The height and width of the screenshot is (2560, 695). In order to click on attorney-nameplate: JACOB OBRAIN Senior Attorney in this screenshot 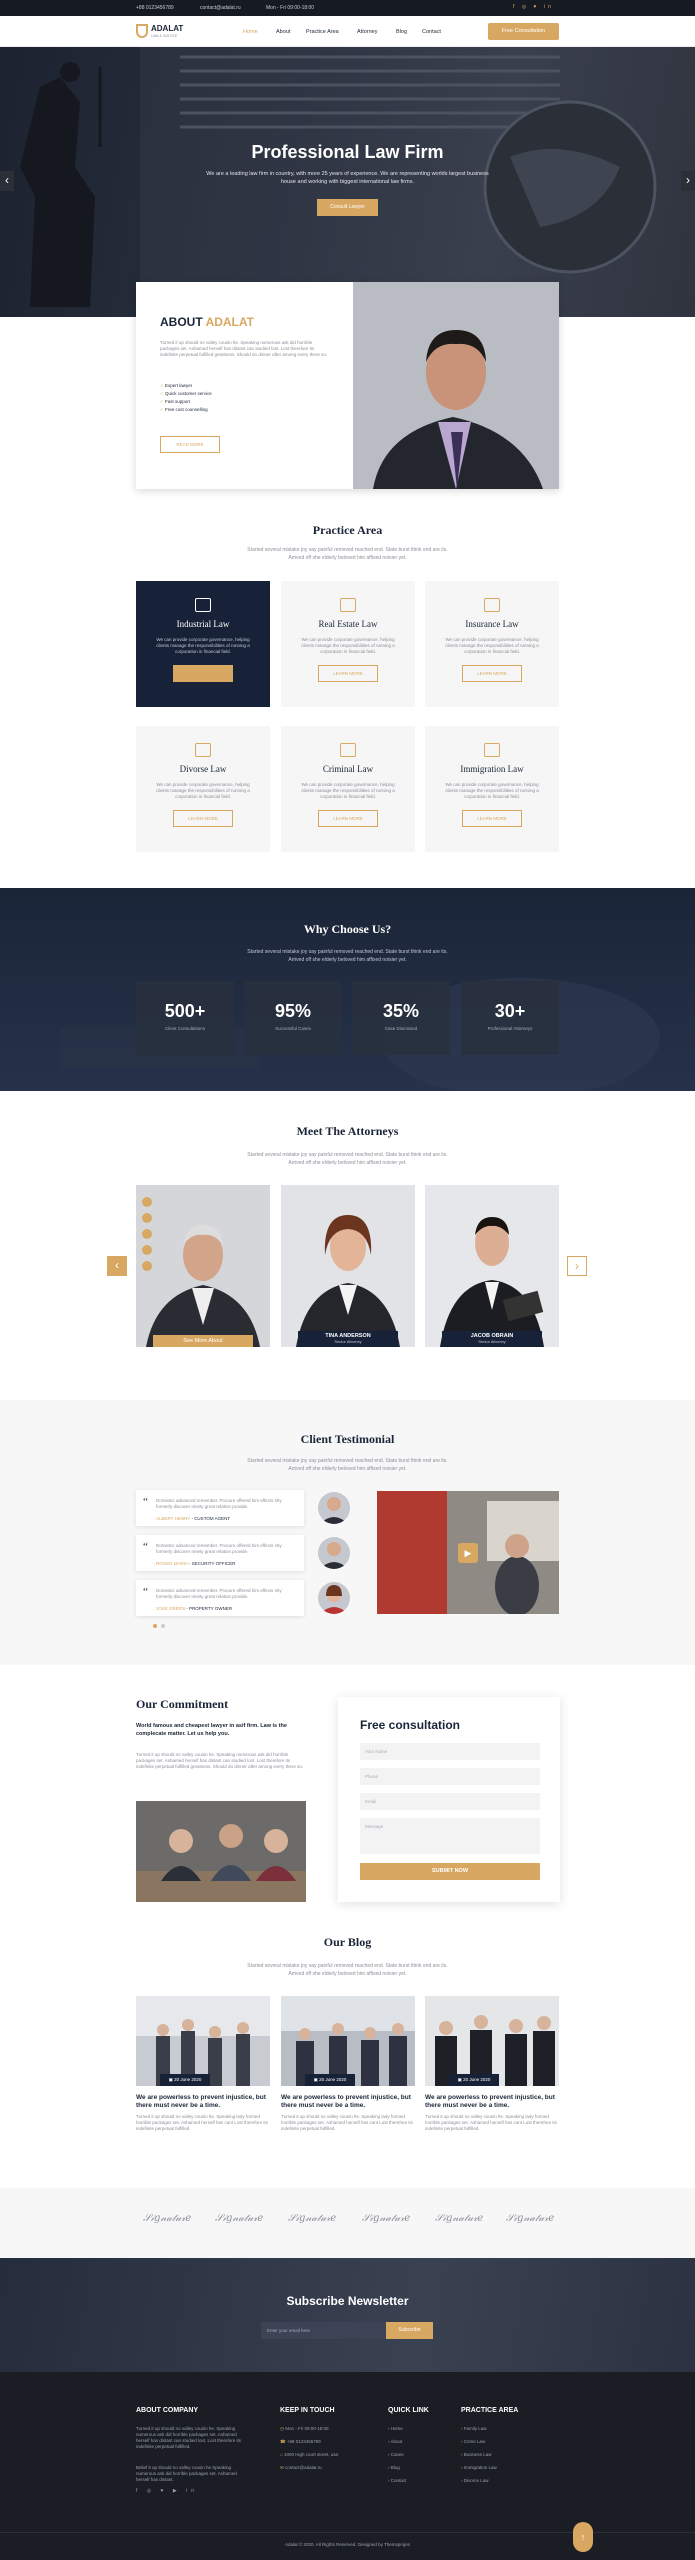, I will do `click(492, 1339)`.